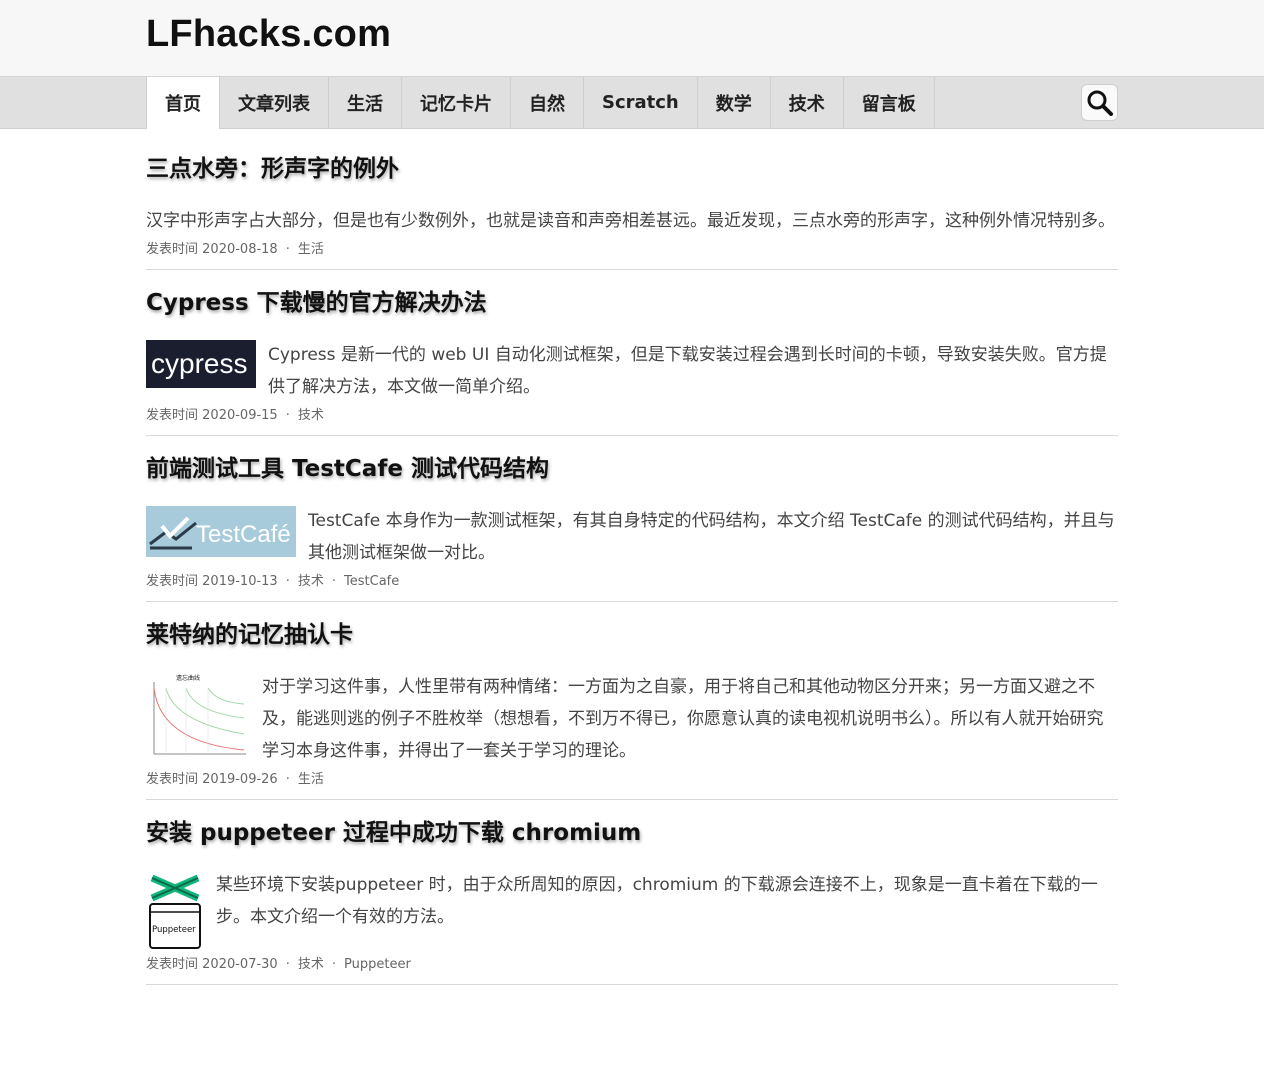 The image size is (1264, 1084). Describe the element at coordinates (641, 102) in the screenshot. I see `nav-item-scratch: Scratch` at that location.